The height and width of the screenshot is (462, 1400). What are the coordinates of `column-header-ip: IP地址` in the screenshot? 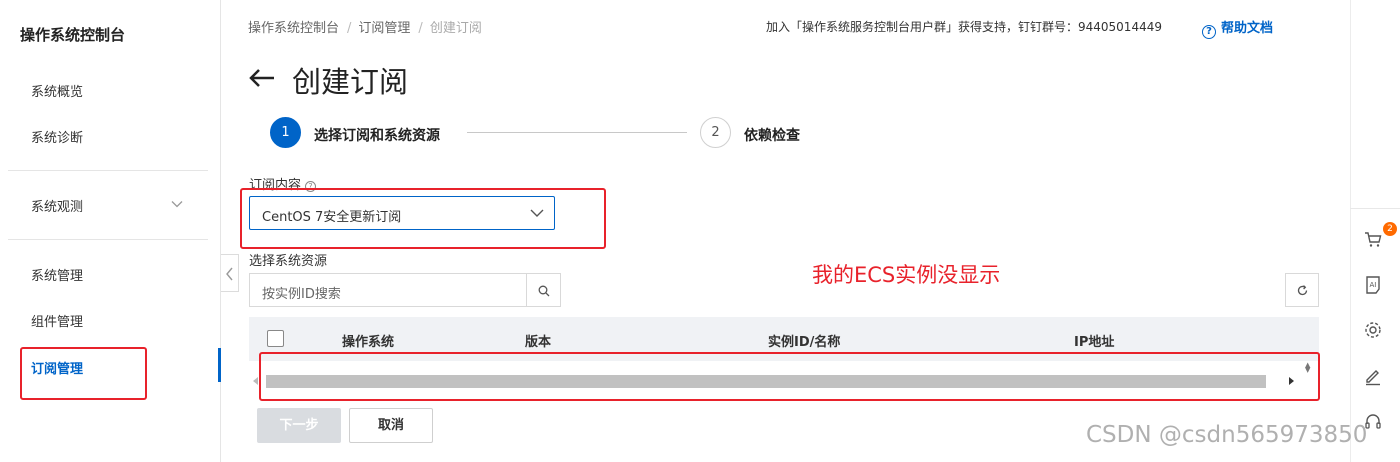 It's located at (1094, 342).